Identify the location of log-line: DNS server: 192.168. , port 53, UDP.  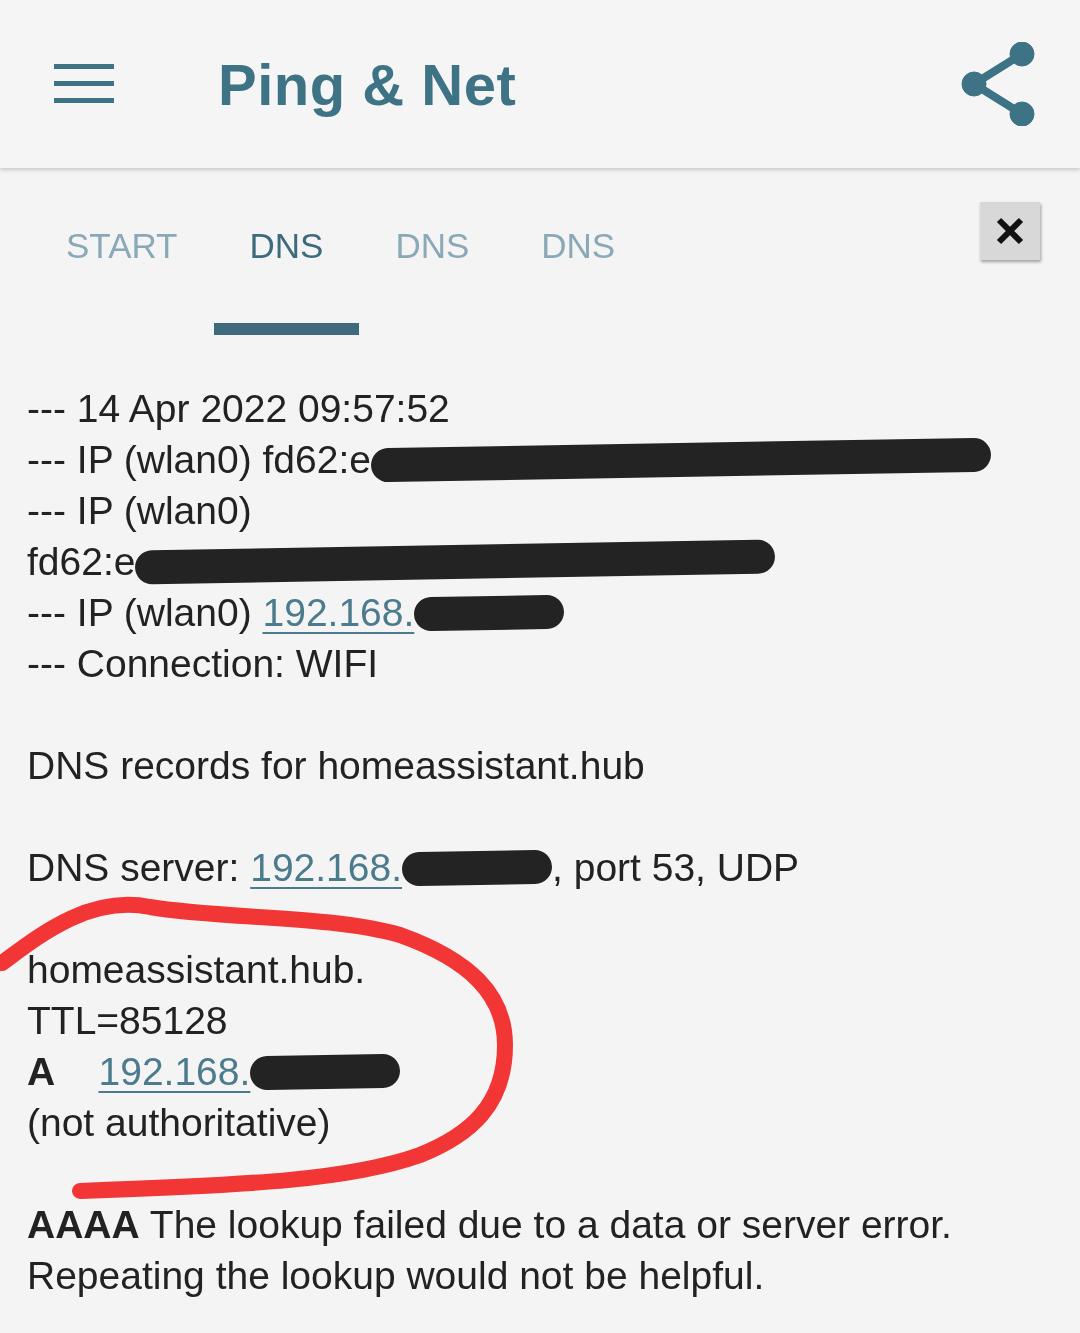
(414, 868).